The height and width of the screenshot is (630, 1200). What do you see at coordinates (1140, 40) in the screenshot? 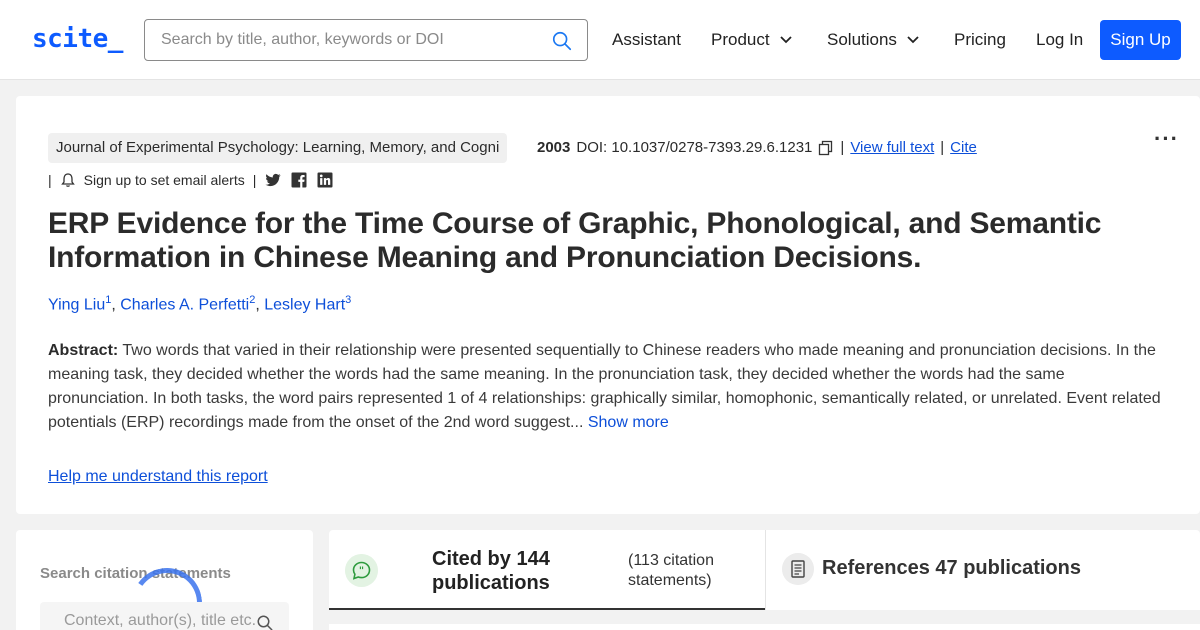
I see `signup-button: Sign Up` at bounding box center [1140, 40].